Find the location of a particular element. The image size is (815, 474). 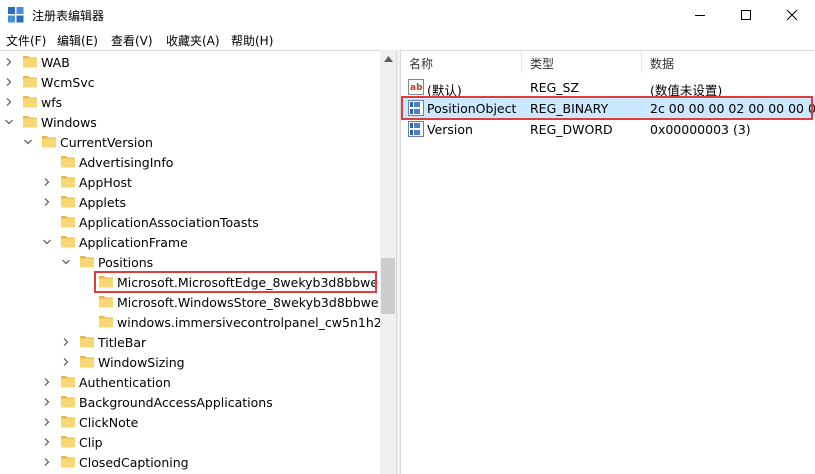

value-row-version: Version REG_DWORD 0x00000003 (3) is located at coordinates (608, 129).